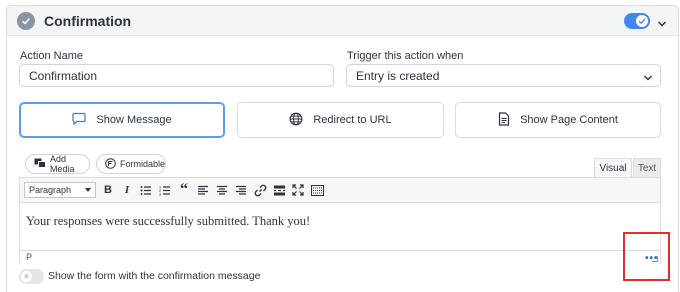 The height and width of the screenshot is (292, 680). I want to click on align-left-icon, so click(203, 190).